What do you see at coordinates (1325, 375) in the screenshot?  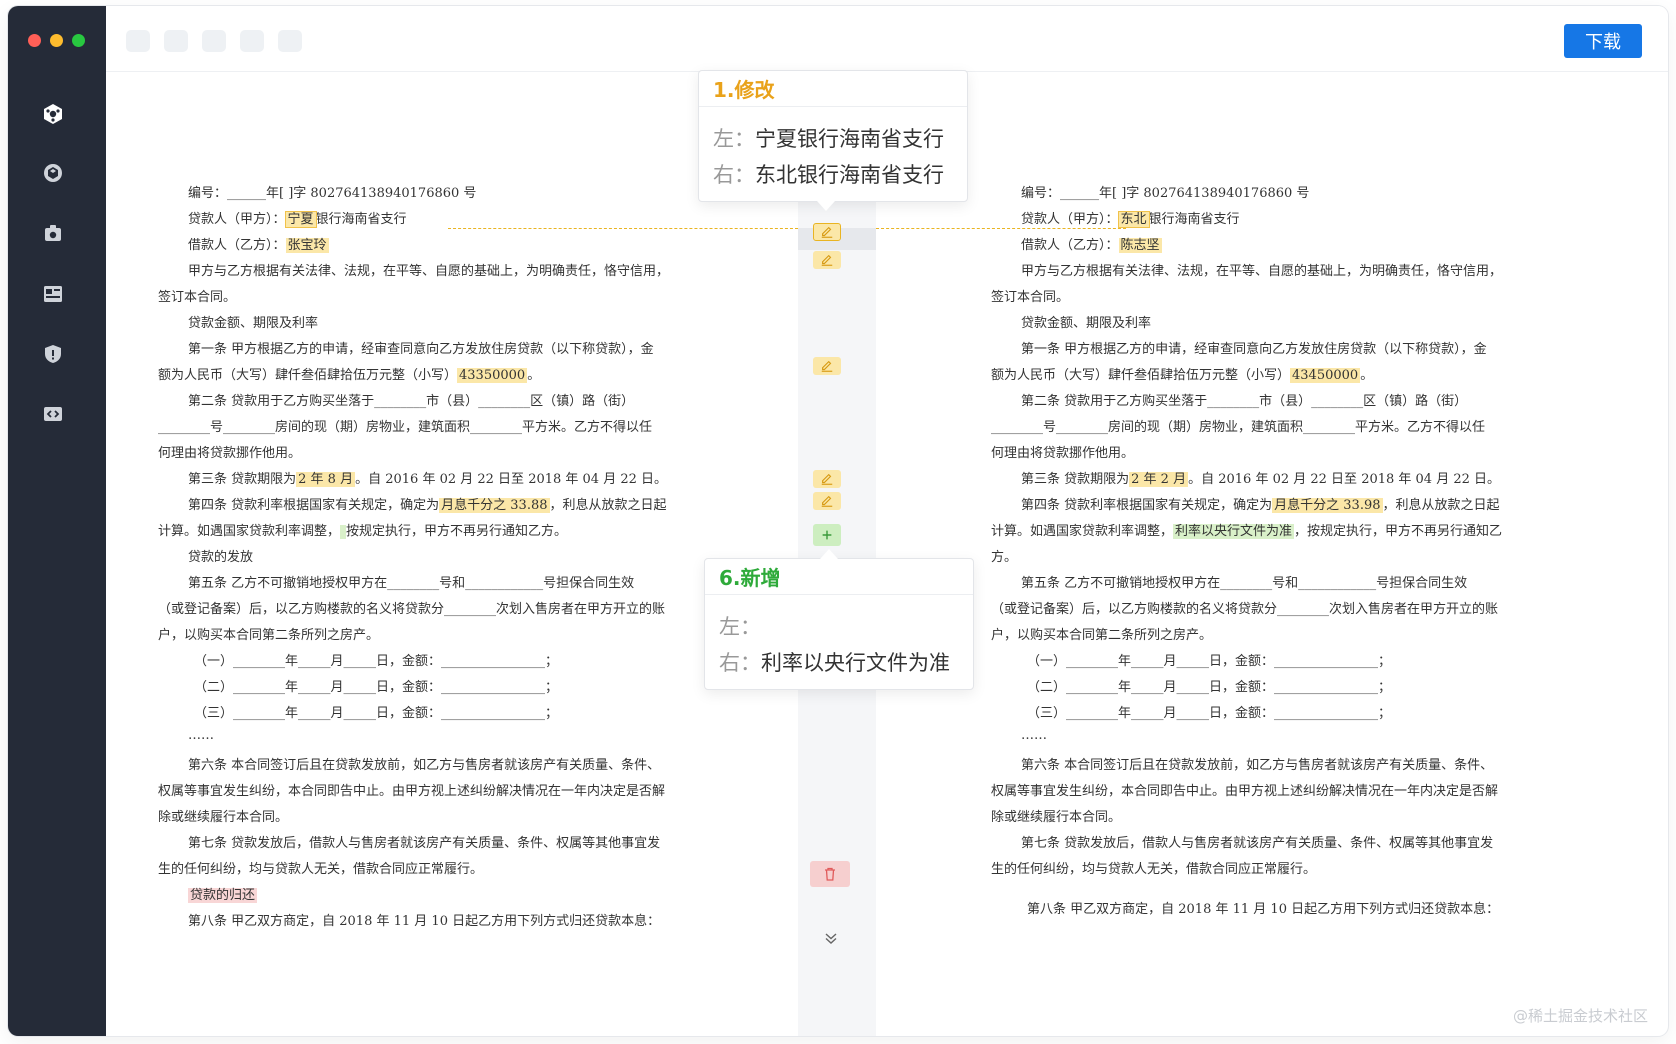 I see `diff-modify-highlight: 43450000` at bounding box center [1325, 375].